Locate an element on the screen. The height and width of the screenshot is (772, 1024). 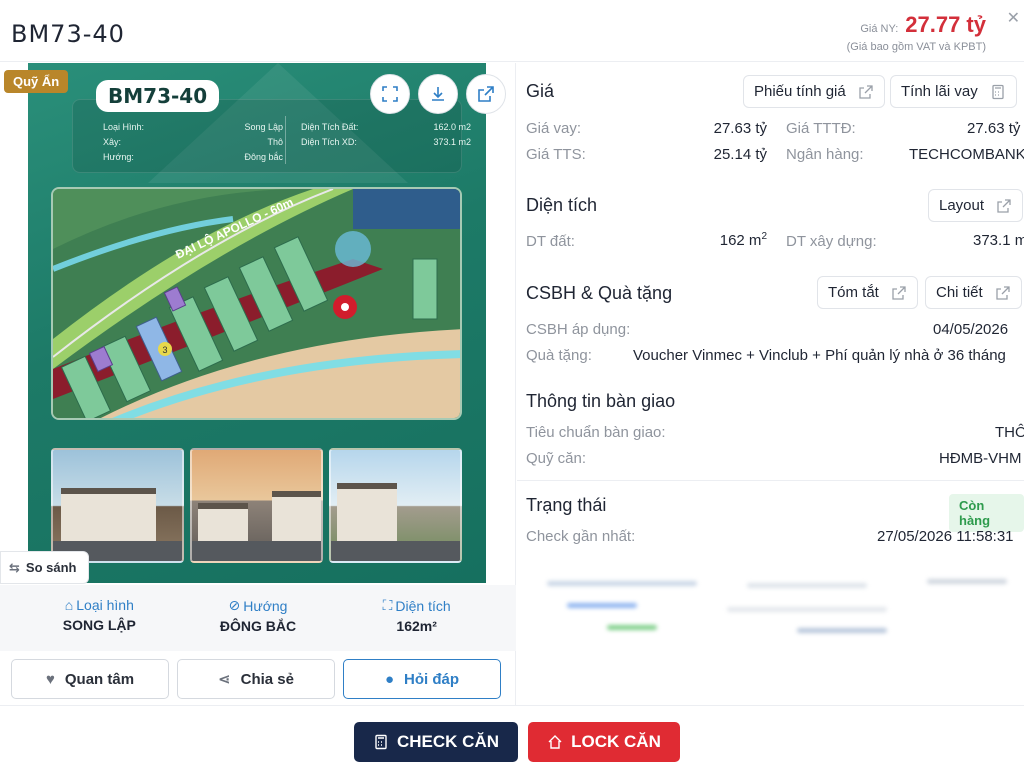
policy-apply-value: 04/05/2026 is located at coordinates (971, 329).